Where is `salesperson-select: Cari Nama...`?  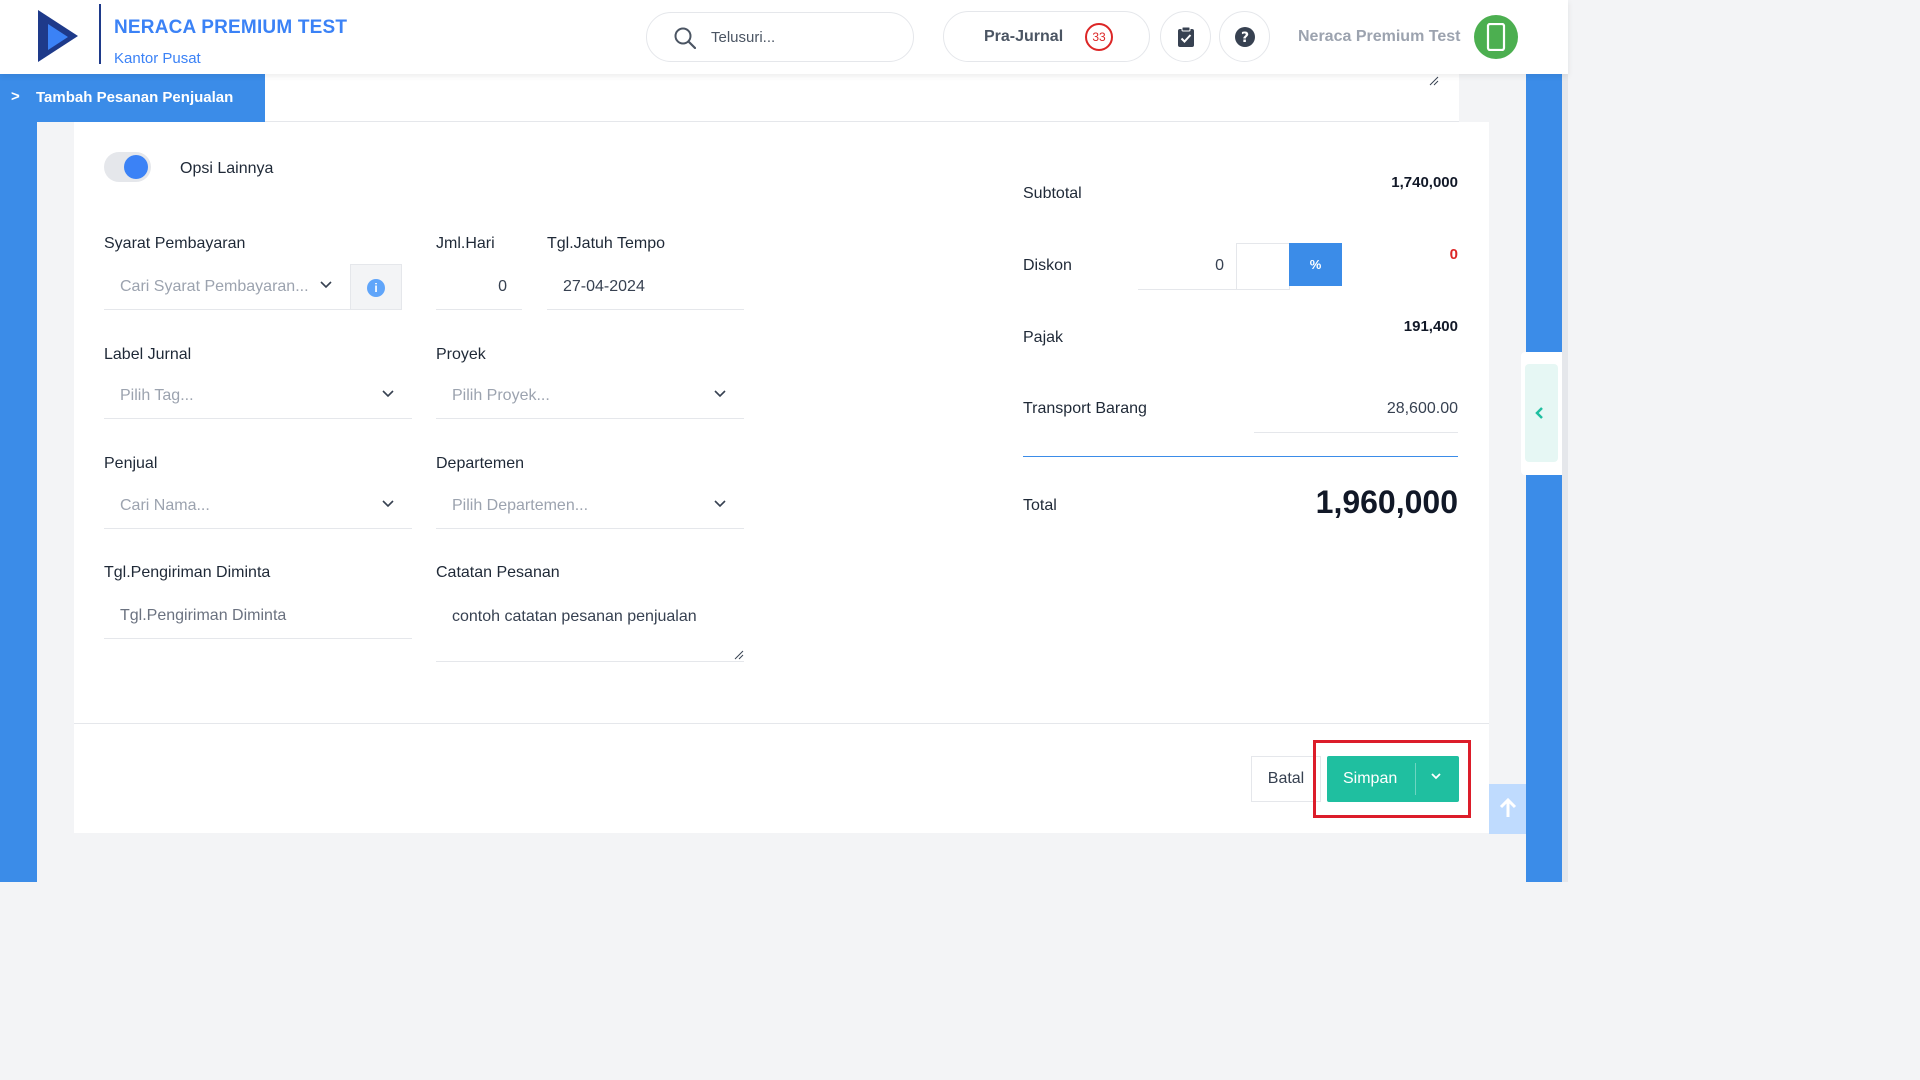 salesperson-select: Cari Nama... is located at coordinates (258, 506).